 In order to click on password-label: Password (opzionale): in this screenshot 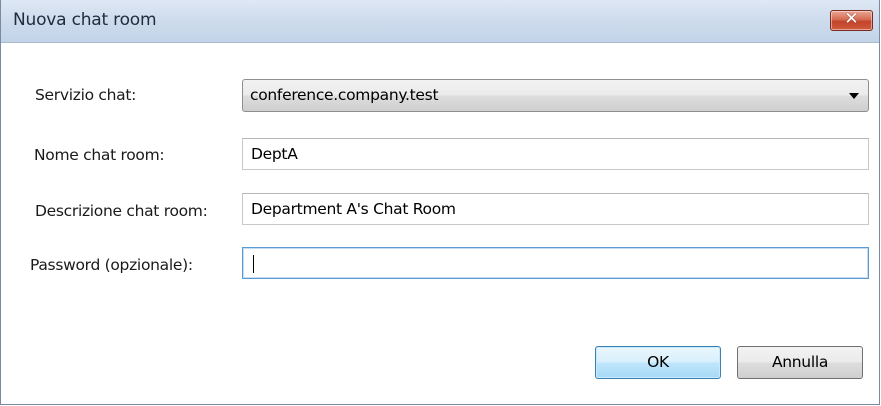, I will do `click(111, 265)`.